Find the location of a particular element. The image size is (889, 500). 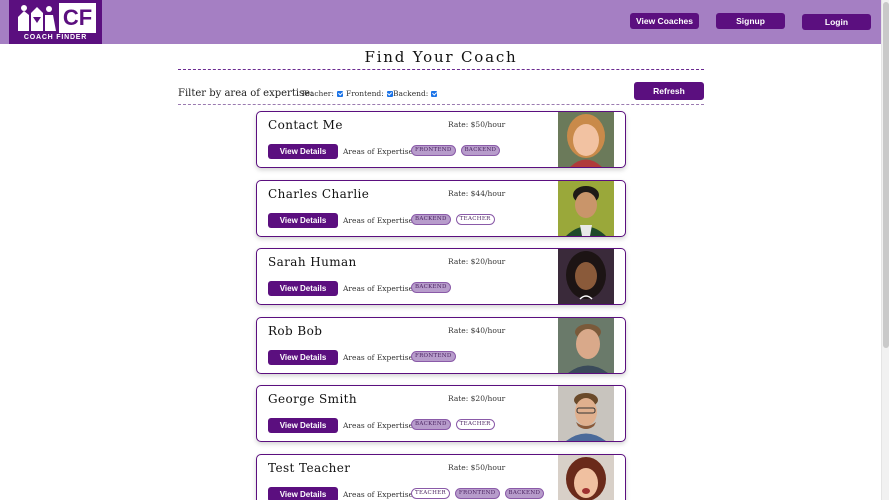

filter-label: Filter by area of expertise: is located at coordinates (246, 93).